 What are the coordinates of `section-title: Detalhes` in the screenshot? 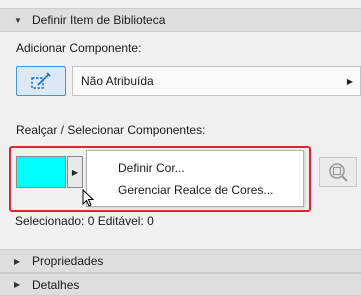 It's located at (56, 284).